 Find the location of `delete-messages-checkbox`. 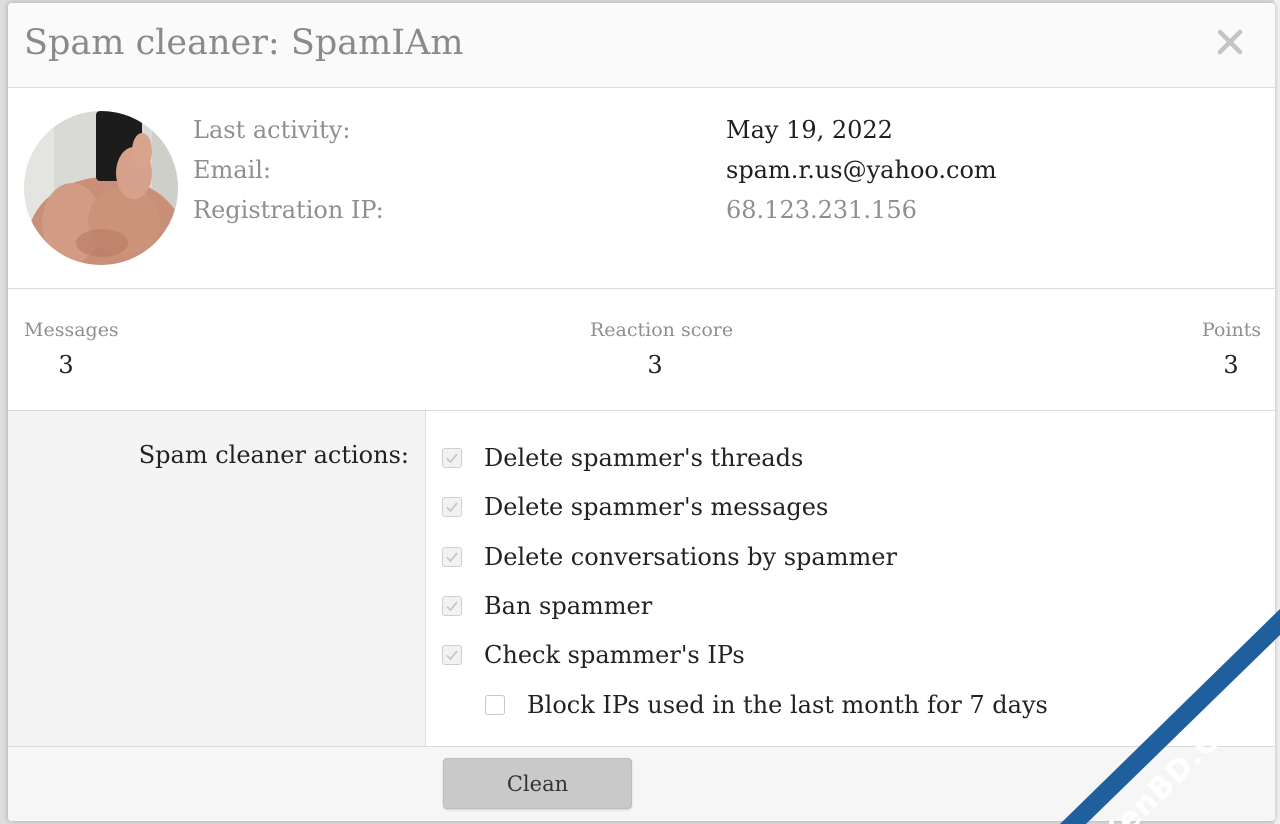

delete-messages-checkbox is located at coordinates (452, 507).